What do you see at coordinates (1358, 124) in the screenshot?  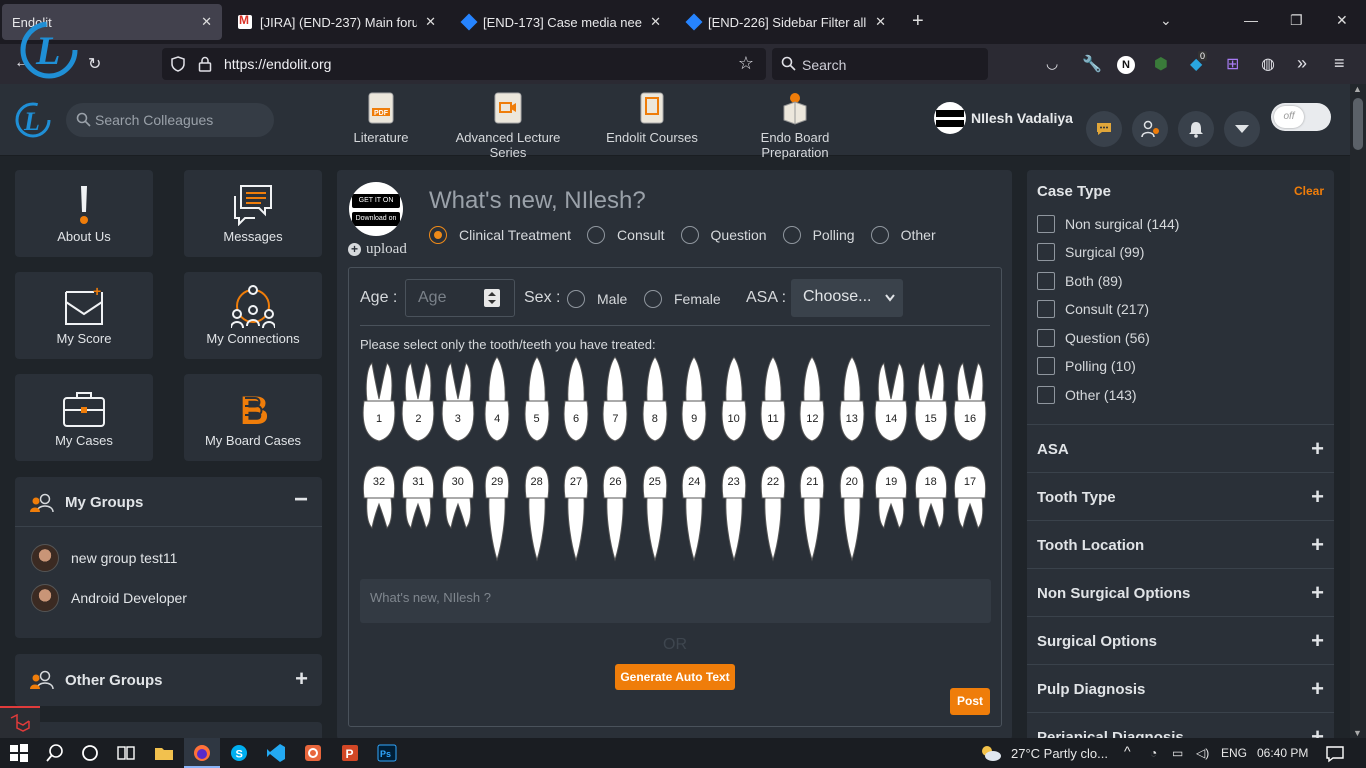 I see `scroll-thumb` at bounding box center [1358, 124].